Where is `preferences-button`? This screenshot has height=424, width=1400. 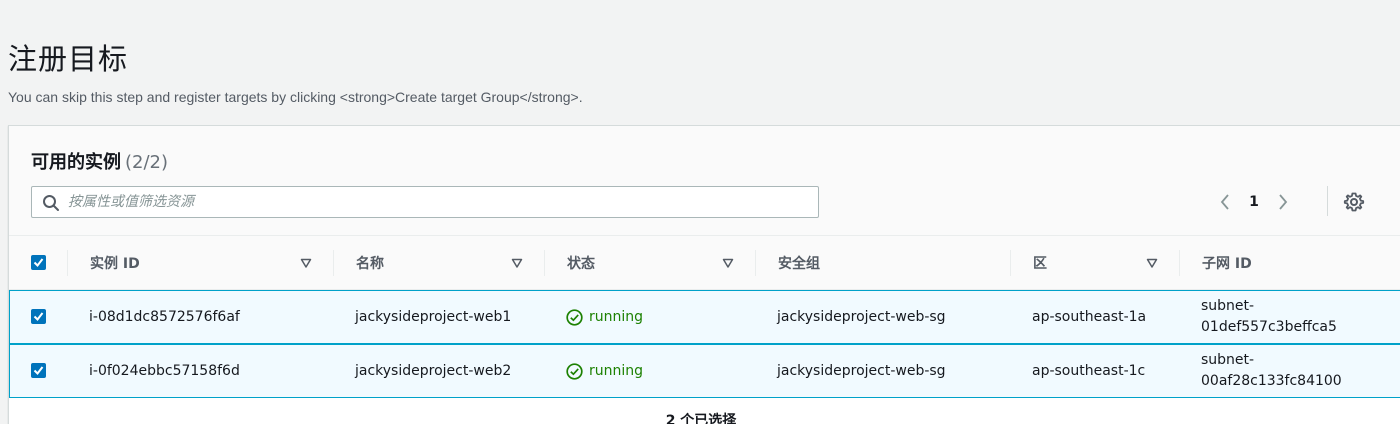
preferences-button is located at coordinates (1354, 202).